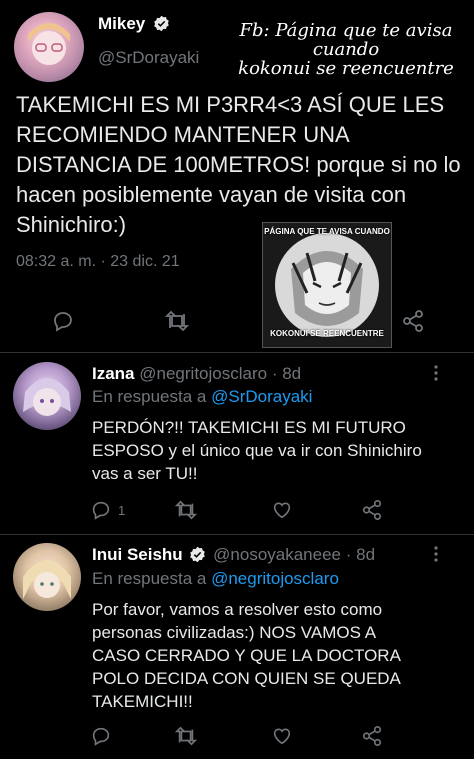 Image resolution: width=474 pixels, height=759 pixels. I want to click on reply1-reply-button, so click(101, 510).